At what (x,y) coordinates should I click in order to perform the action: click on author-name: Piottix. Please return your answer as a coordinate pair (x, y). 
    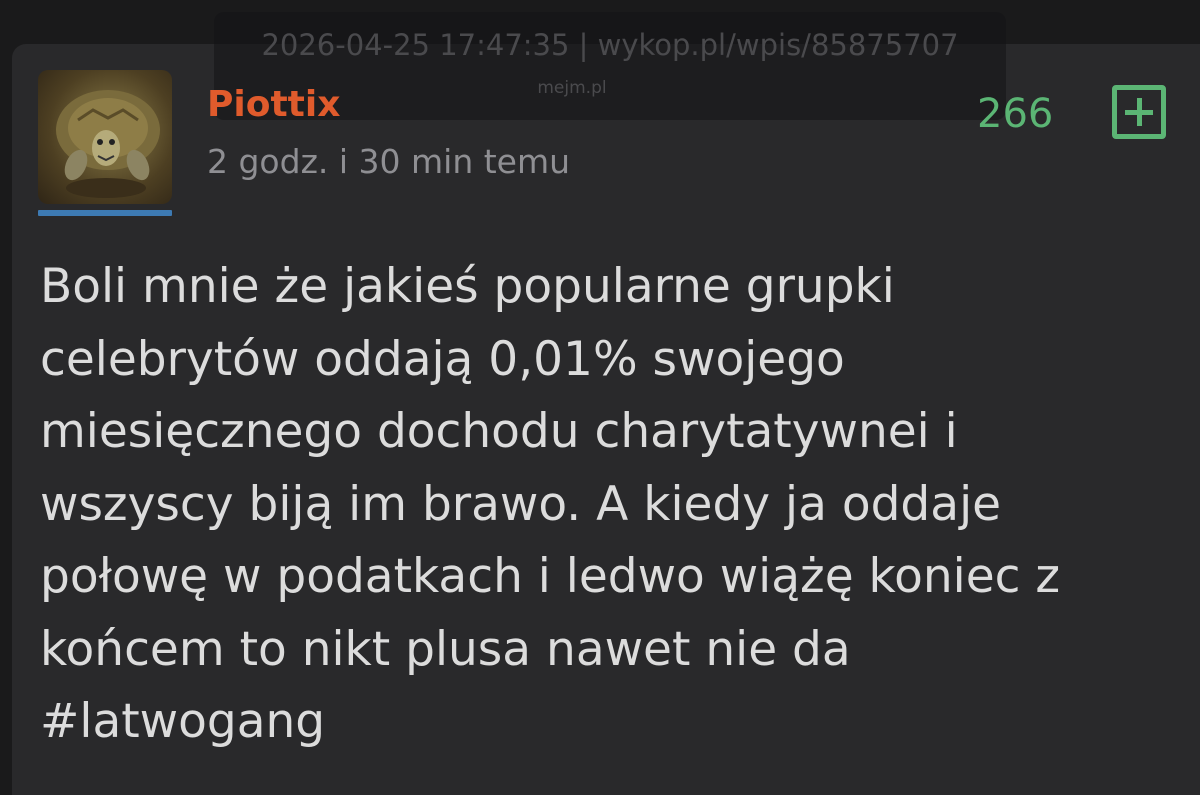
    Looking at the image, I should click on (273, 104).